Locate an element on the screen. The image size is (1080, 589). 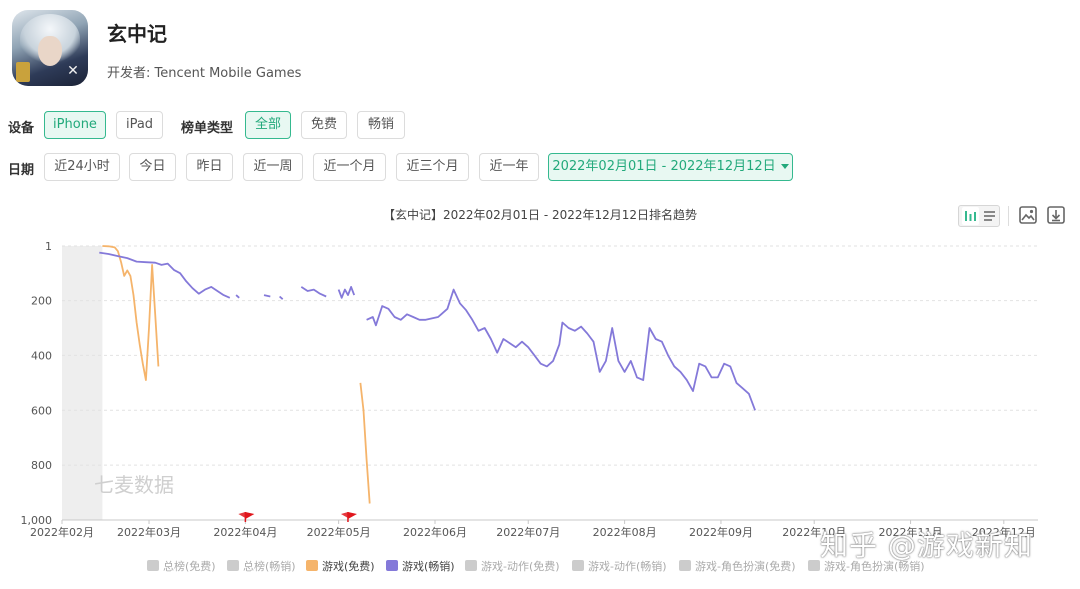
date-range-dropdown: 2022年02月01日 - 2022年12月12日 is located at coordinates (670, 167).